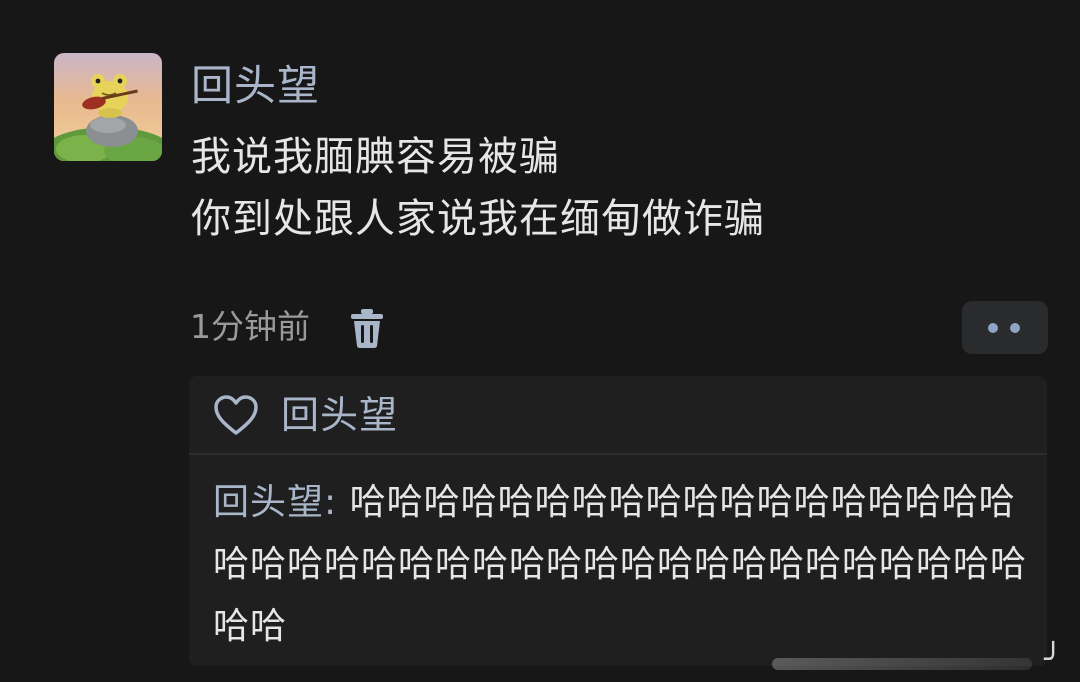 The height and width of the screenshot is (682, 1080). What do you see at coordinates (250, 326) in the screenshot?
I see `post-timestamp: 1分钟前` at bounding box center [250, 326].